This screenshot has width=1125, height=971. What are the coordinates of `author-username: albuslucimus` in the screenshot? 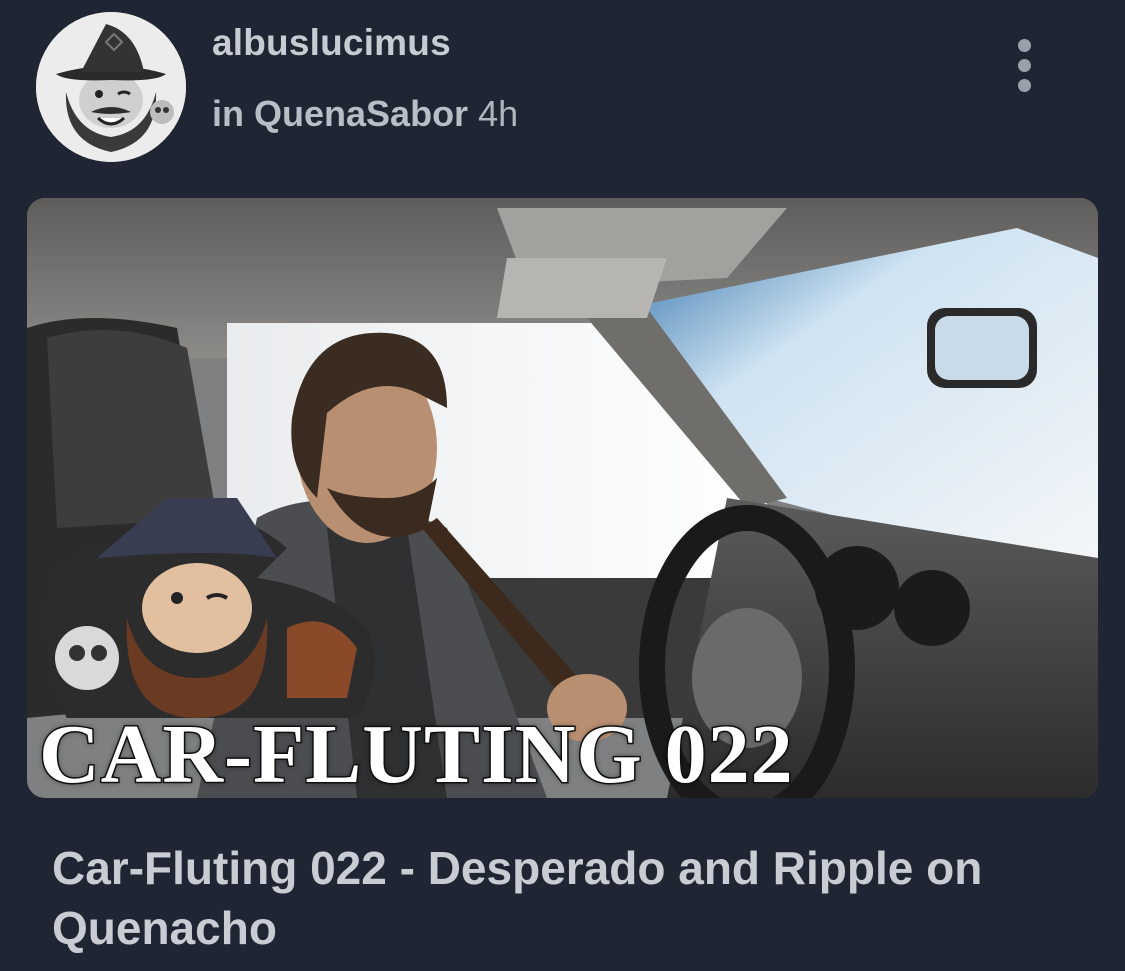 It's located at (331, 43).